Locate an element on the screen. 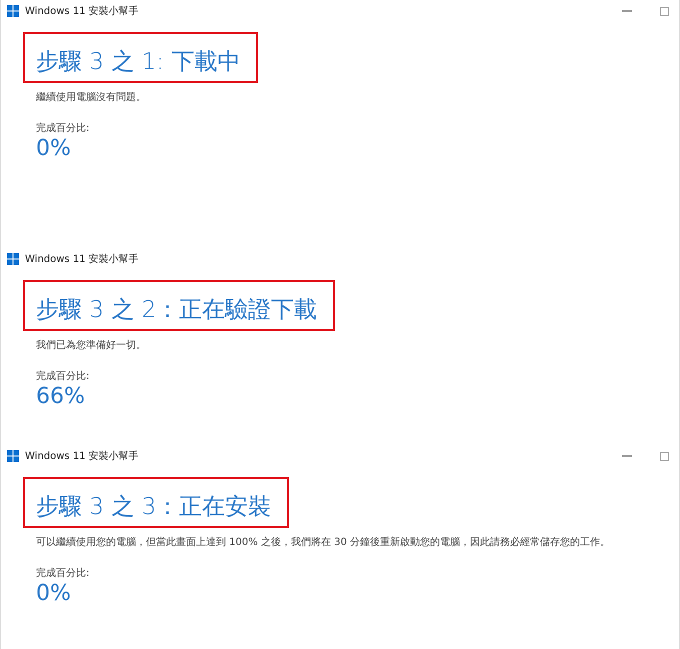 Image resolution: width=680 pixels, height=649 pixels. step-heading: 步驟 3 之 2：正在驗證下載 is located at coordinates (179, 305).